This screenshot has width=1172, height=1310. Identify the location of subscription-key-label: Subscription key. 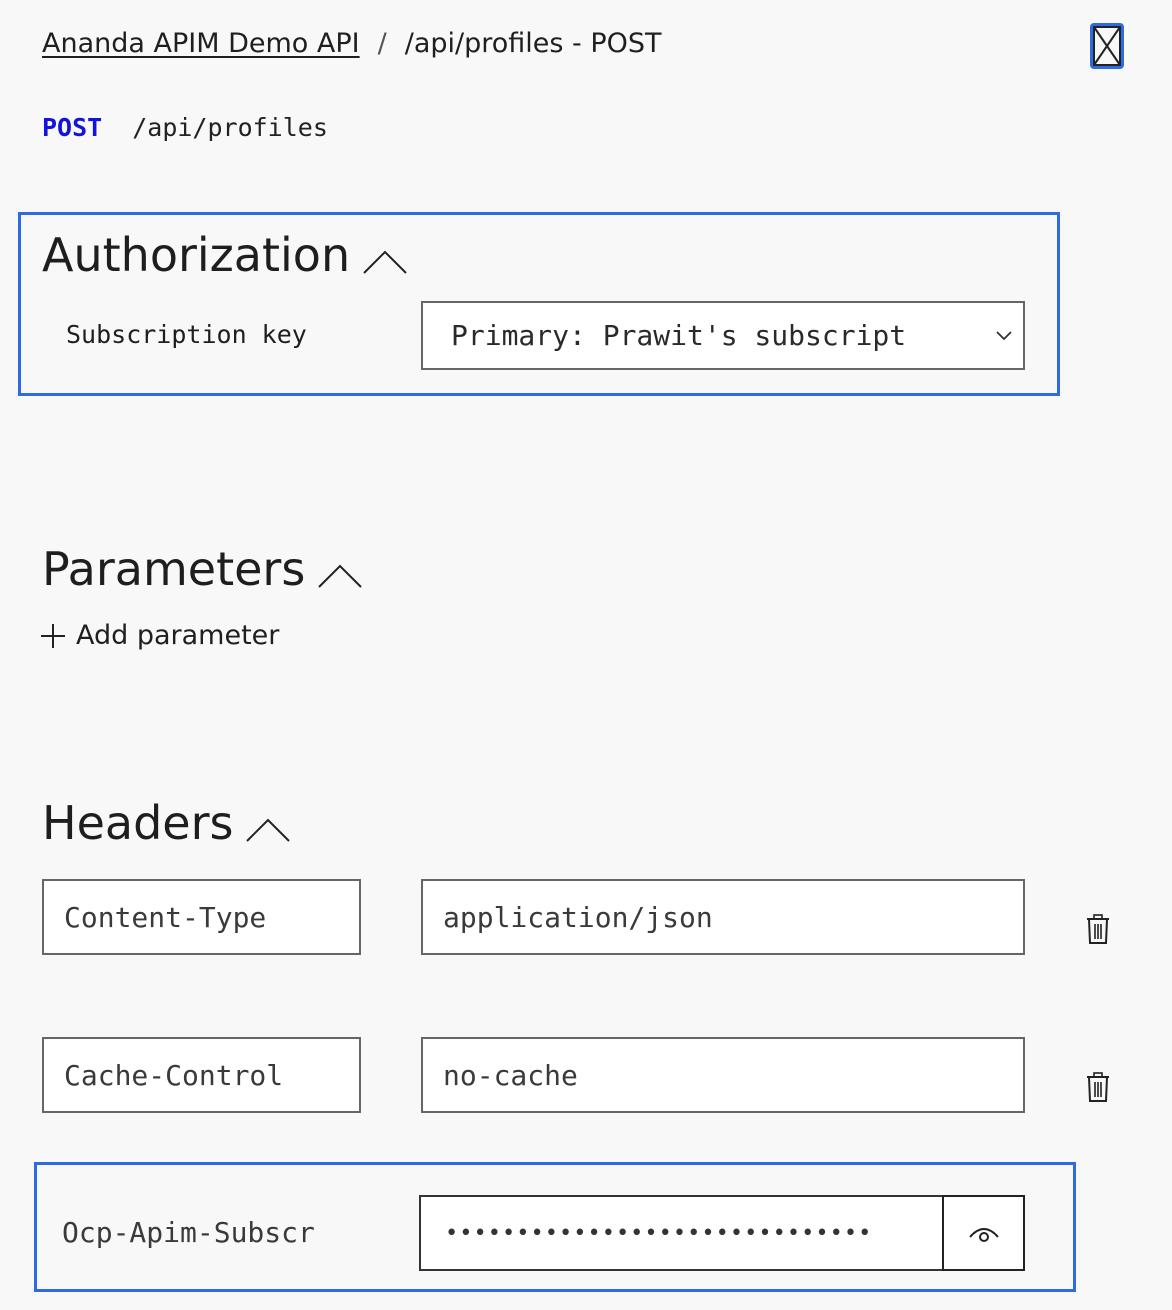
(186, 334).